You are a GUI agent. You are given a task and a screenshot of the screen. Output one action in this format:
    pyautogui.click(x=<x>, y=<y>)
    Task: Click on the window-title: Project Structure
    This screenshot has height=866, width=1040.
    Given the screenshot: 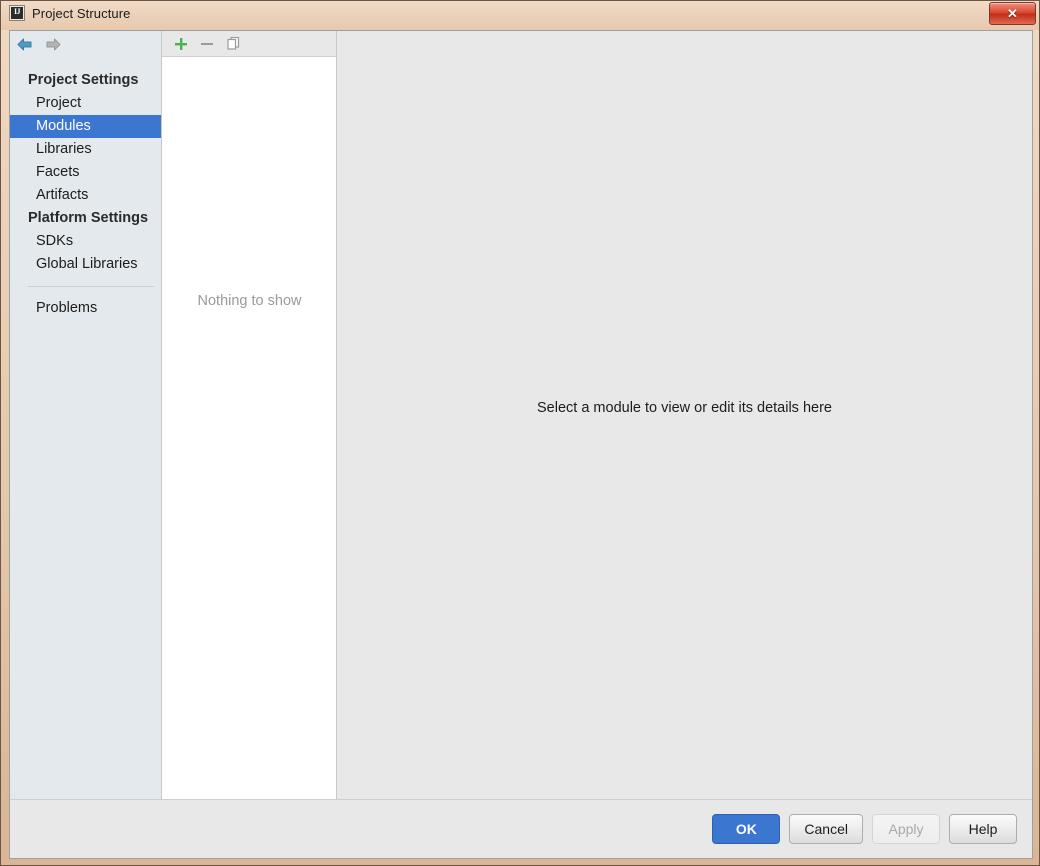 What is the action you would take?
    pyautogui.click(x=81, y=13)
    